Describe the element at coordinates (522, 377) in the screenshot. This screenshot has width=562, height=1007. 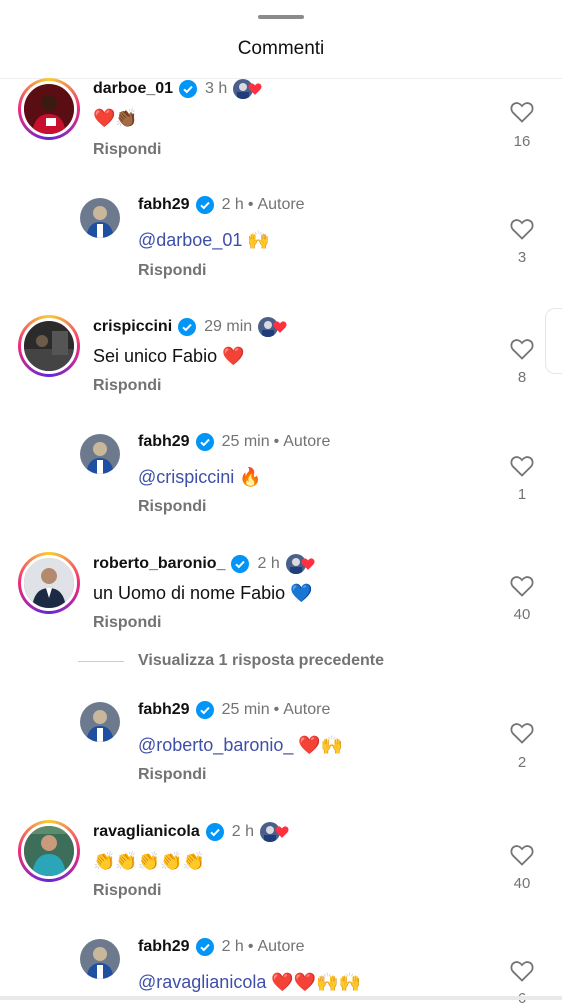
I see `like-count: 8` at that location.